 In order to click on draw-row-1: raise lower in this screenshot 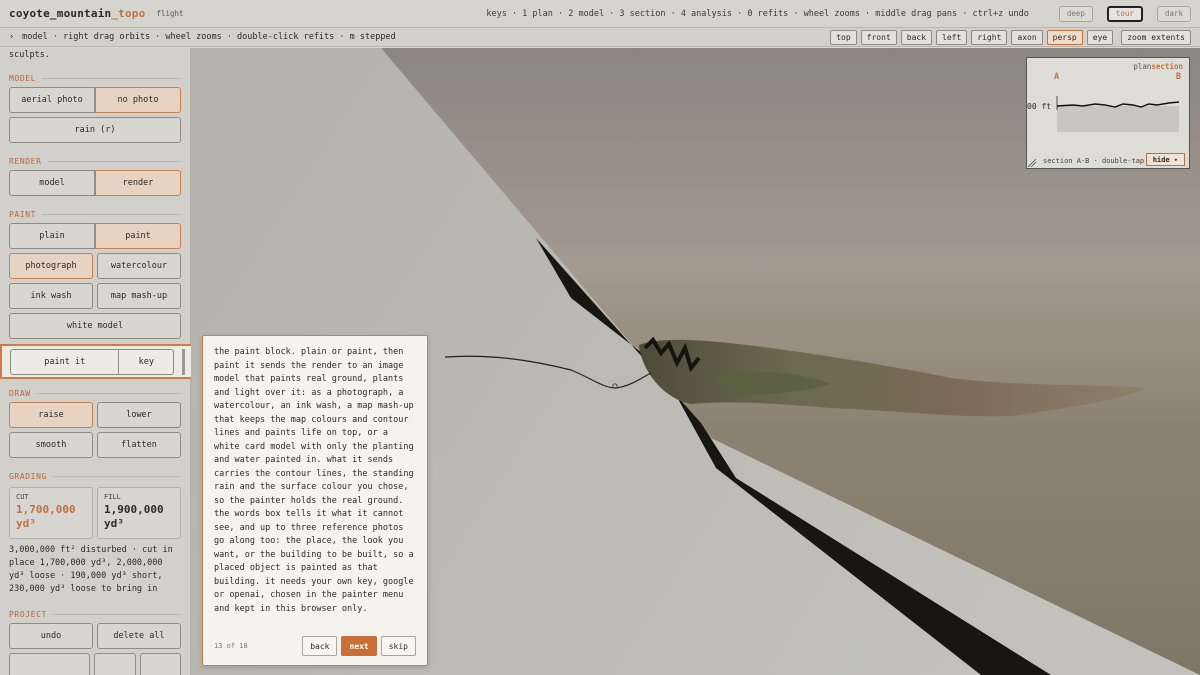, I will do `click(95, 415)`.